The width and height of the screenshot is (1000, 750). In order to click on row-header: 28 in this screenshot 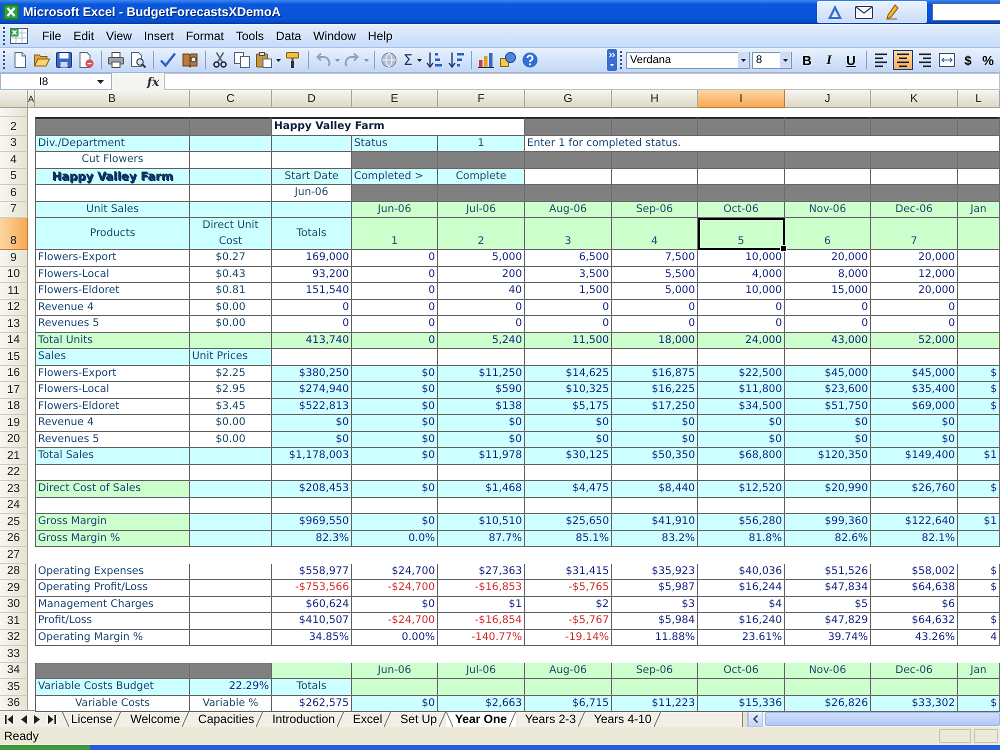, I will do `click(14, 572)`.